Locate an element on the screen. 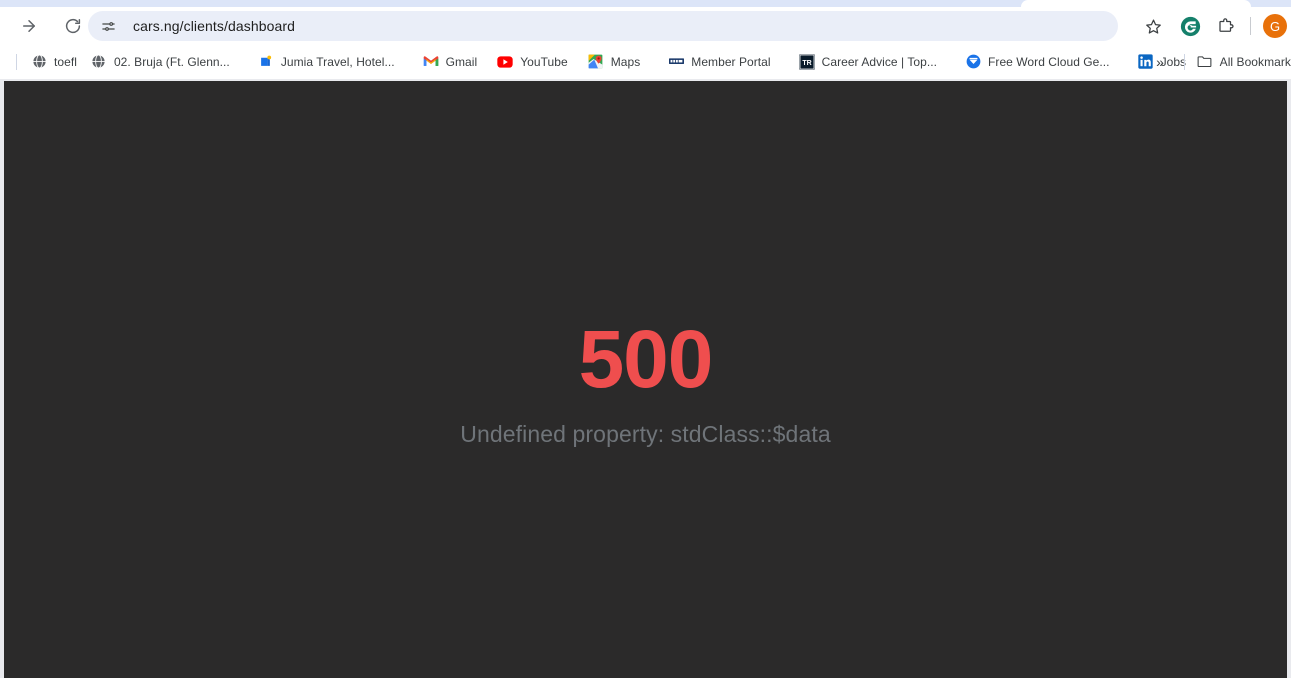 This screenshot has height=678, width=1291. browser-toolbar: cars.ng/clients/dashboard G is located at coordinates (645, 25).